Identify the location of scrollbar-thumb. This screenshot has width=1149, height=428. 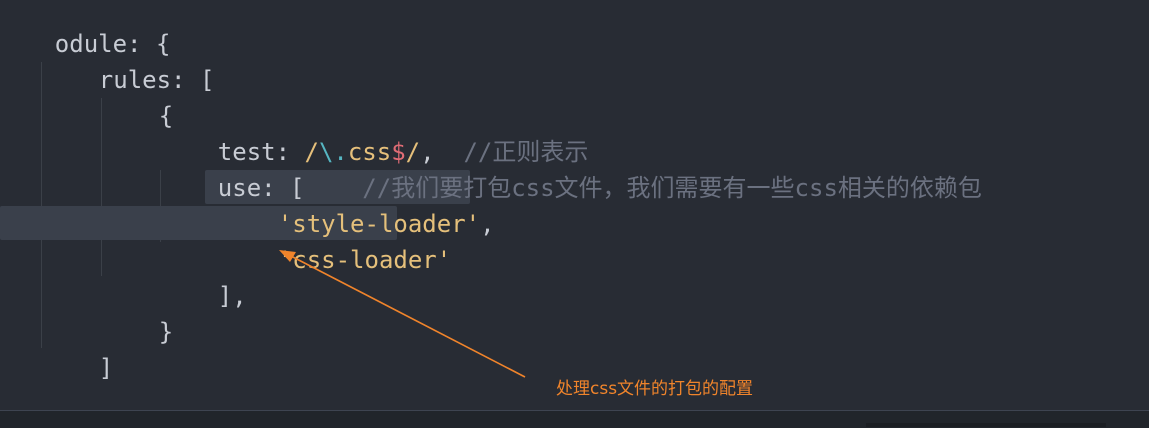
(986, 425).